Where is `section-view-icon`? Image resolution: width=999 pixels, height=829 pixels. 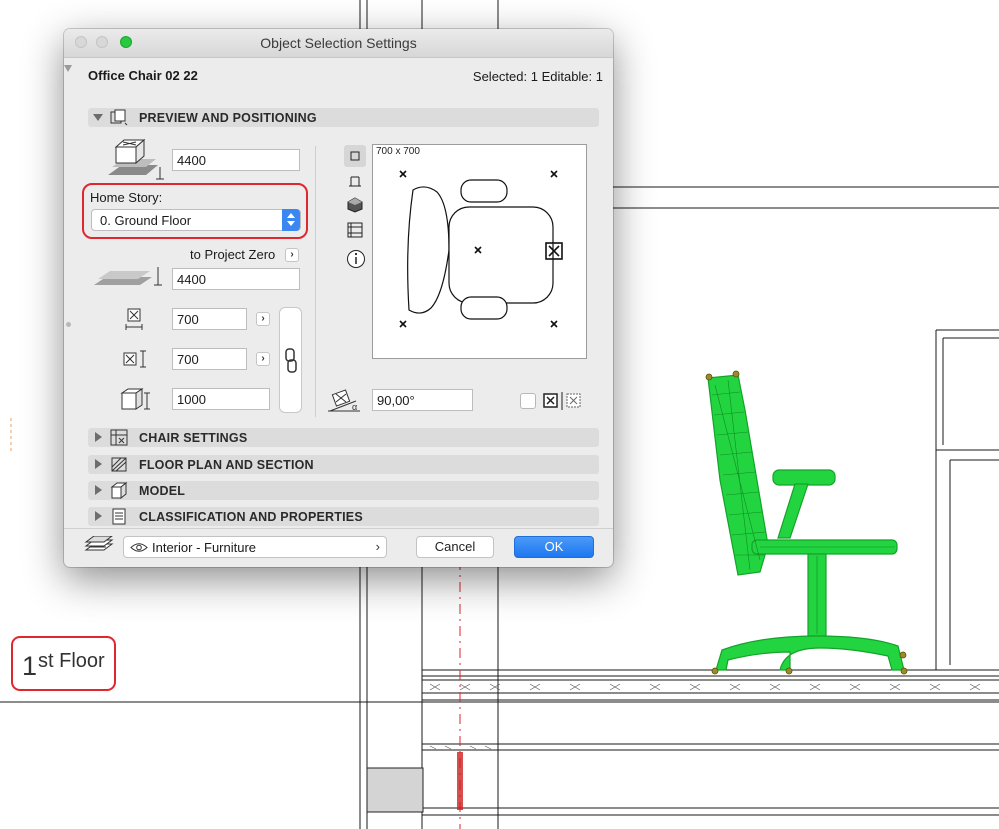 section-view-icon is located at coordinates (355, 230).